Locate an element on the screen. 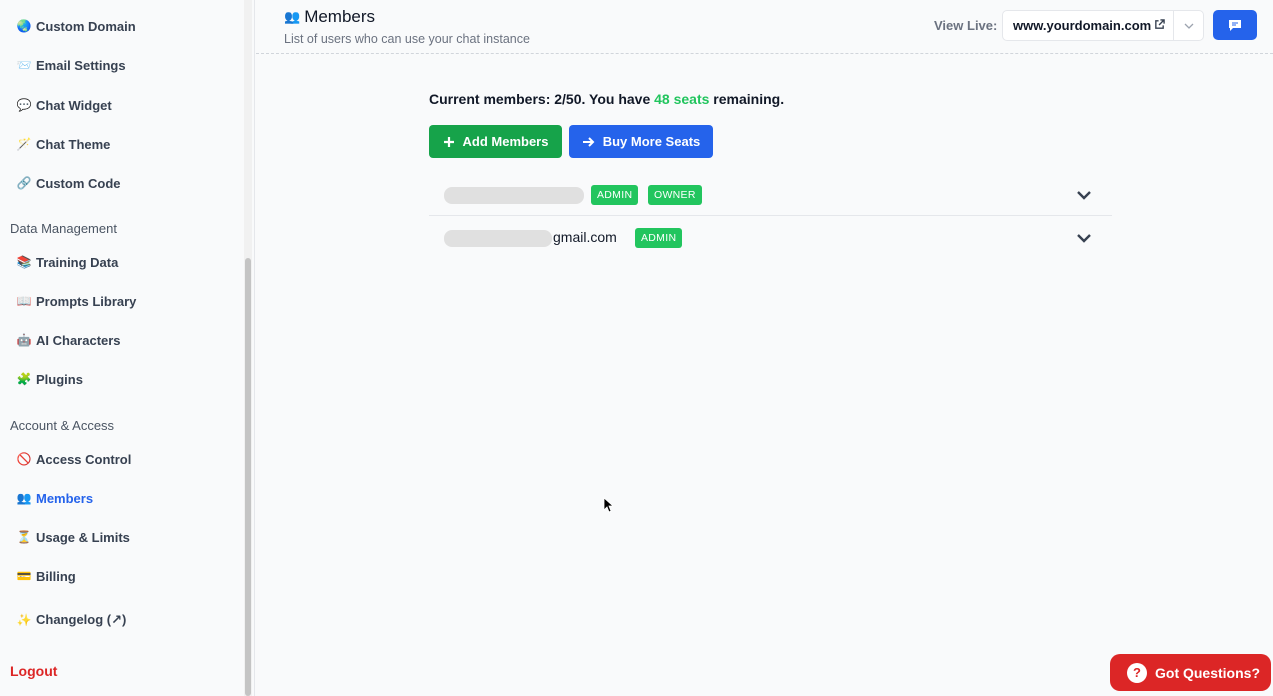  sidebar-scrollbar-thumb is located at coordinates (248, 477).